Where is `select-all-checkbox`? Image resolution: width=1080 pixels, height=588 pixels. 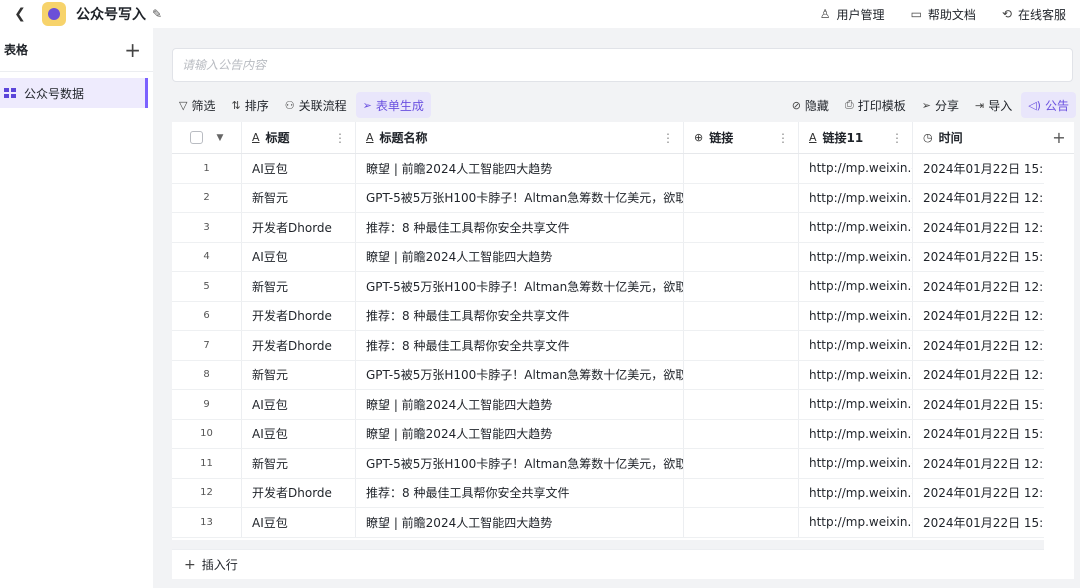
select-all-checkbox is located at coordinates (196, 137).